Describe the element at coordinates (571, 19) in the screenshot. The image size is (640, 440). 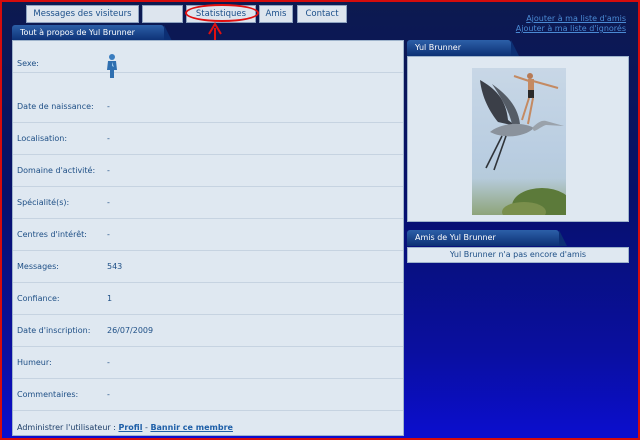
I see `add-friend-link: Ajouter à ma liste d'amis` at that location.